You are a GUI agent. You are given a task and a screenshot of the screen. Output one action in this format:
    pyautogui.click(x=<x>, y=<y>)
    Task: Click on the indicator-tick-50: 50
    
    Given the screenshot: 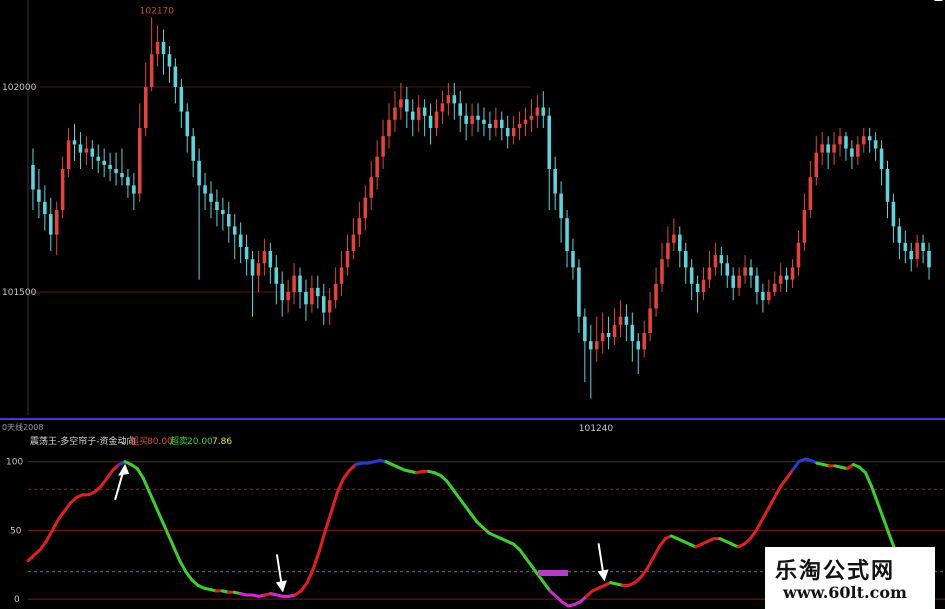 What is the action you would take?
    pyautogui.click(x=16, y=531)
    